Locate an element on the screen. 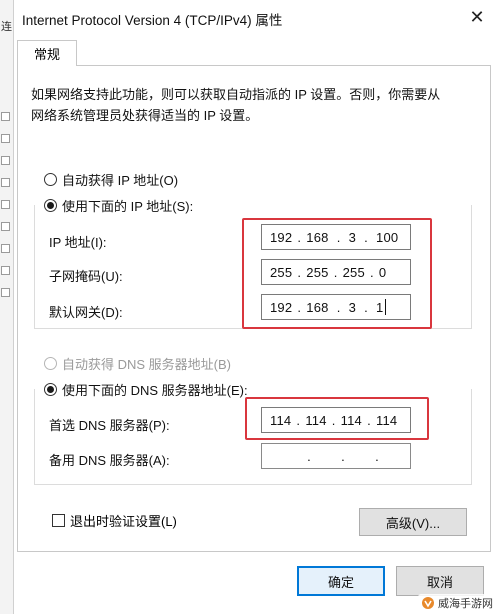  subnet-mask-label: 子网掩码(U): is located at coordinates (86, 276).